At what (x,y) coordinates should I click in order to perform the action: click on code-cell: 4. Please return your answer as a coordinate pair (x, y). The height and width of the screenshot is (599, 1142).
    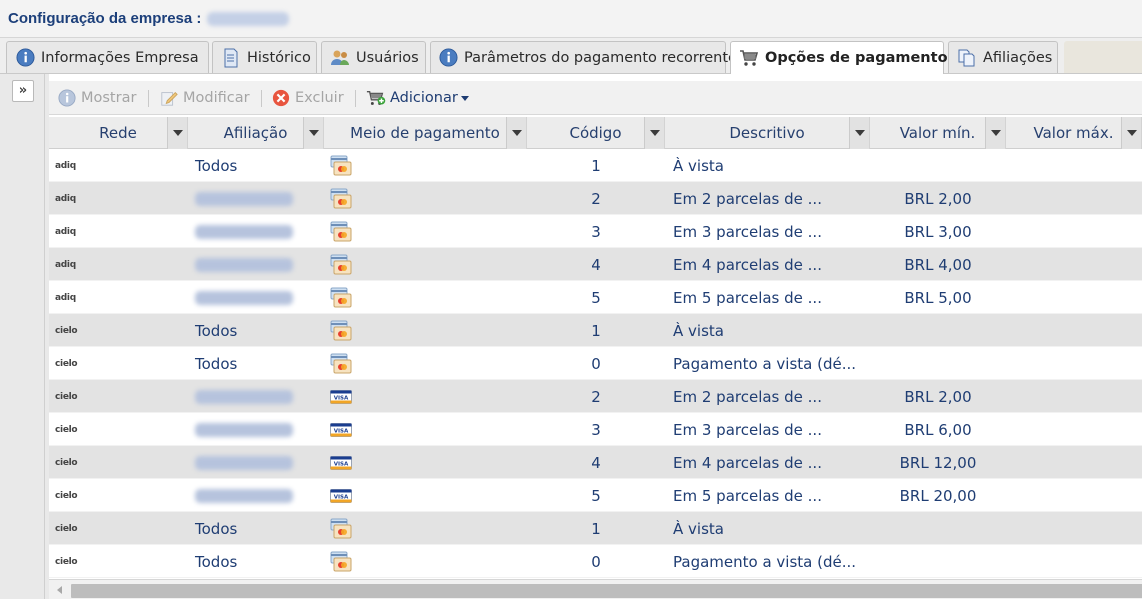
    Looking at the image, I should click on (596, 264).